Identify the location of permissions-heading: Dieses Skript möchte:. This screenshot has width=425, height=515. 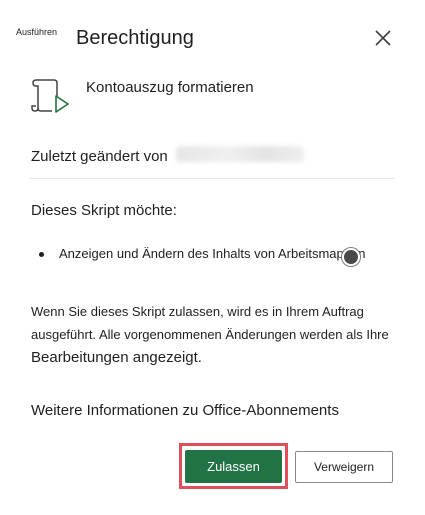
(104, 210).